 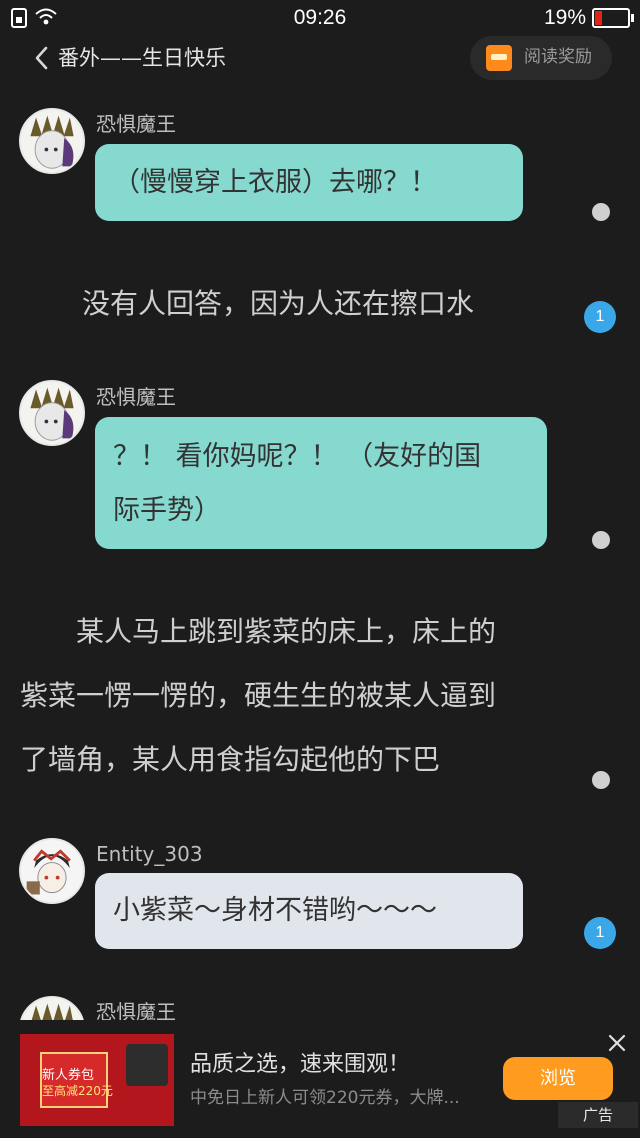 I want to click on battery-icon, so click(x=613, y=18).